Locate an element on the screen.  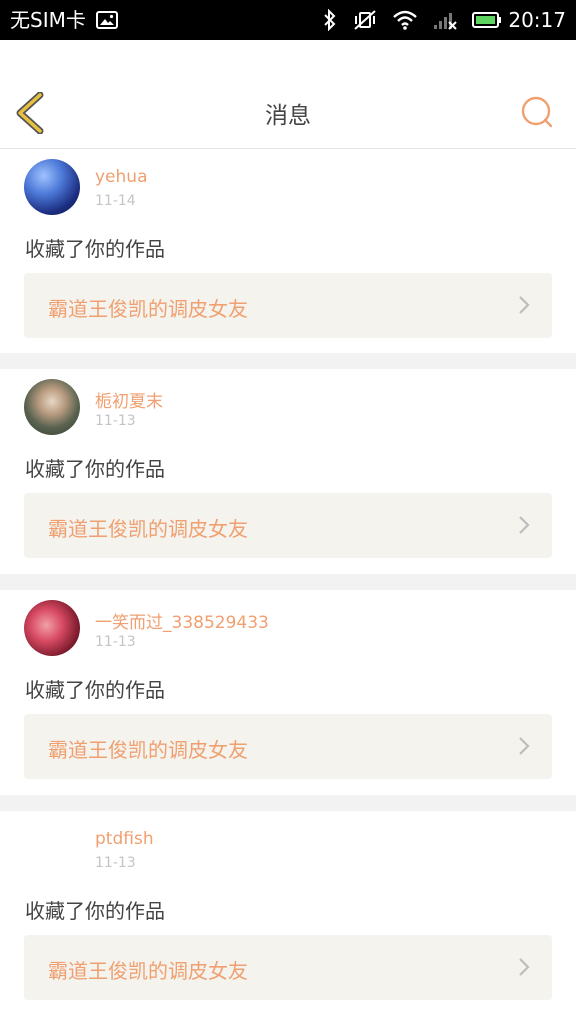
page-title: 消息 is located at coordinates (288, 116).